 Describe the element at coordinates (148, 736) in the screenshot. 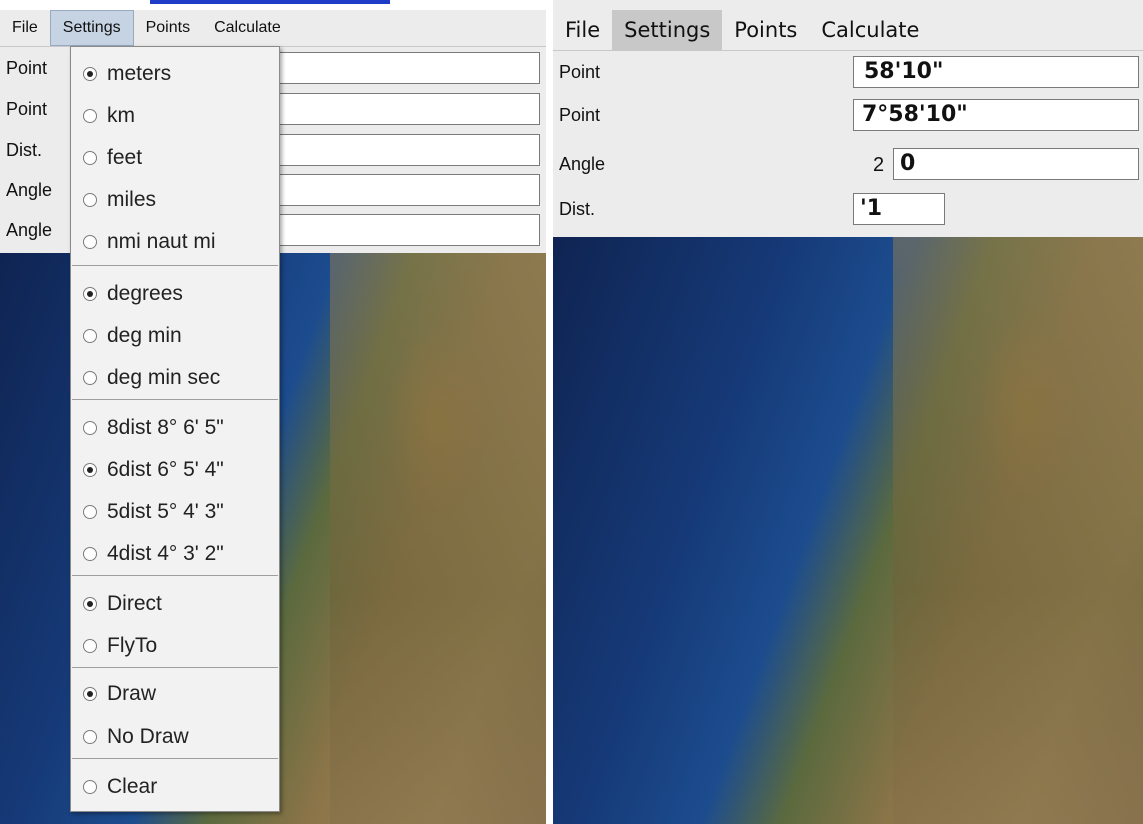

I see `option-label: No Draw` at that location.